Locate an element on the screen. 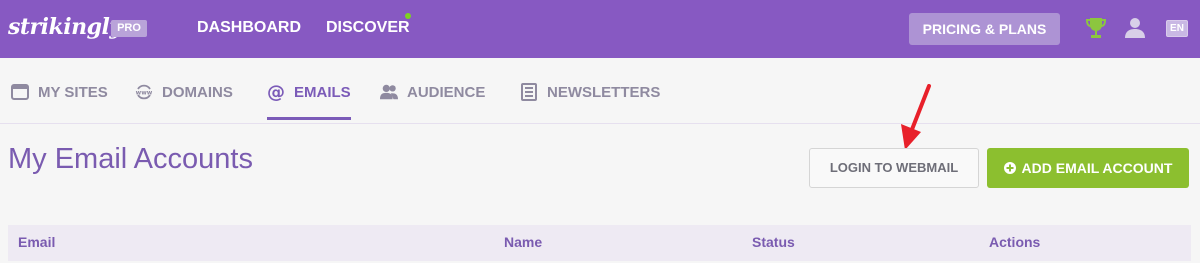 The height and width of the screenshot is (263, 1200). tab-my-sites: MY SITES is located at coordinates (59, 92).